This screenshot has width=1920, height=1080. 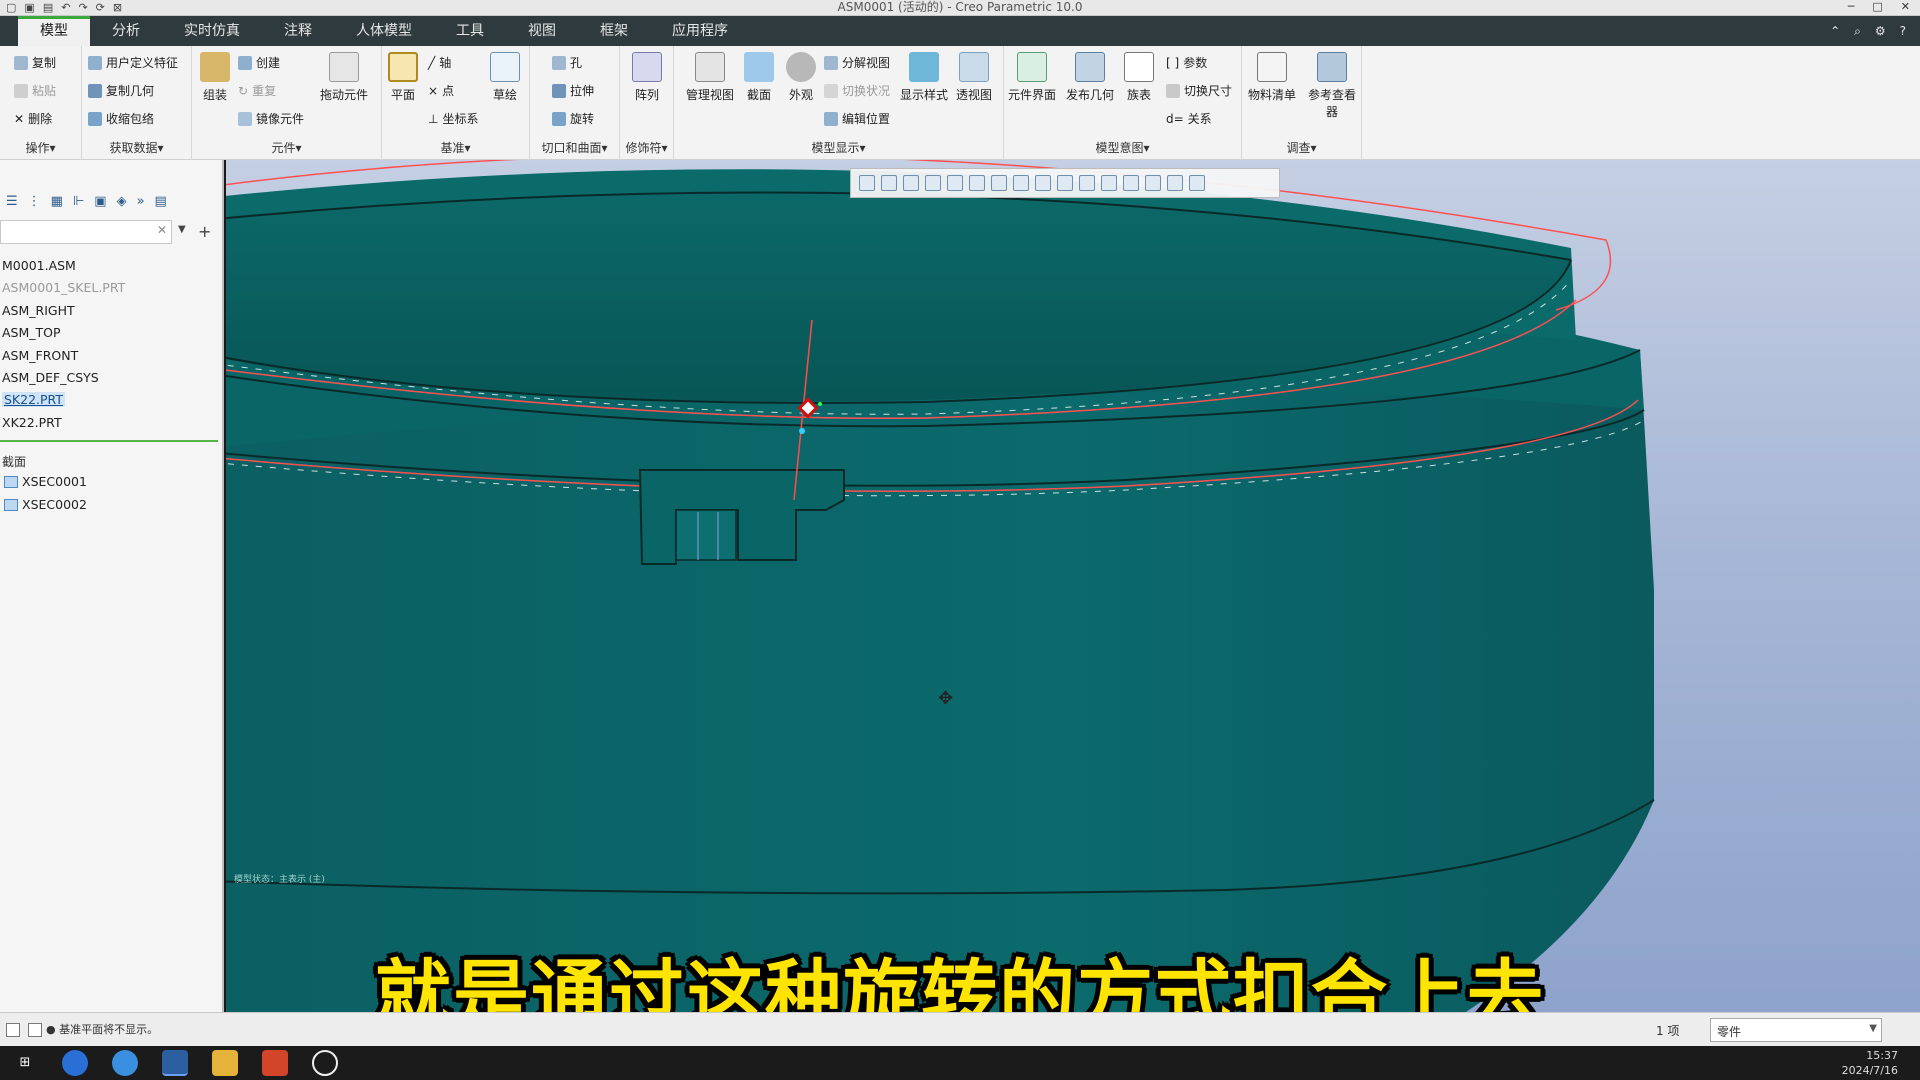 I want to click on hole-button: 孔, so click(x=567, y=62).